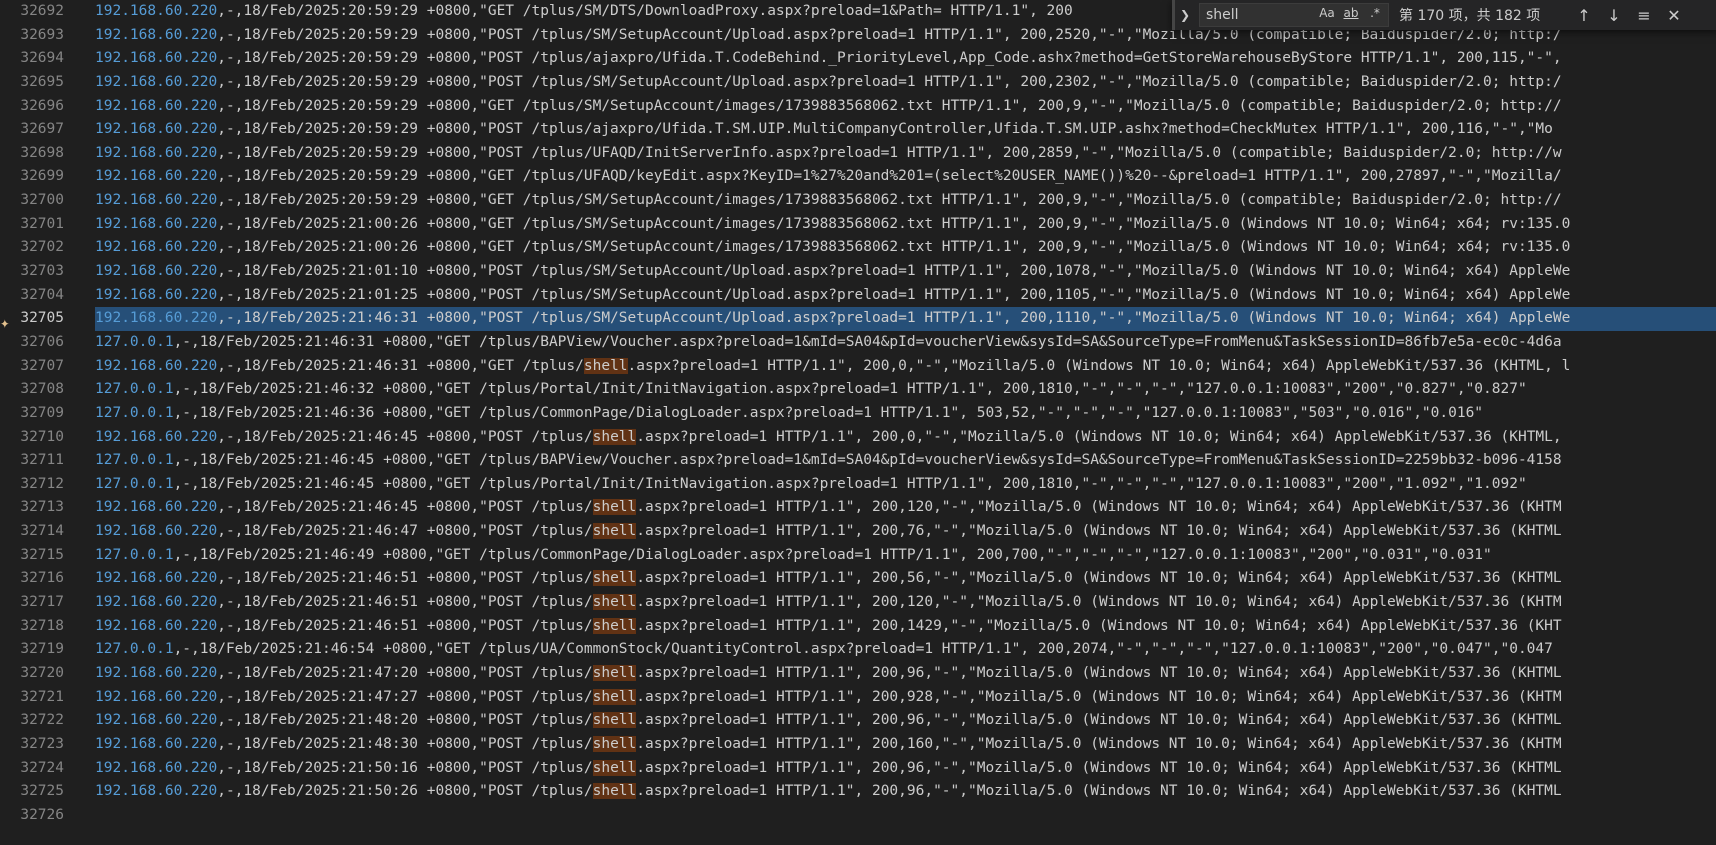 The height and width of the screenshot is (845, 1716). I want to click on line-number: 32726, so click(42, 814).